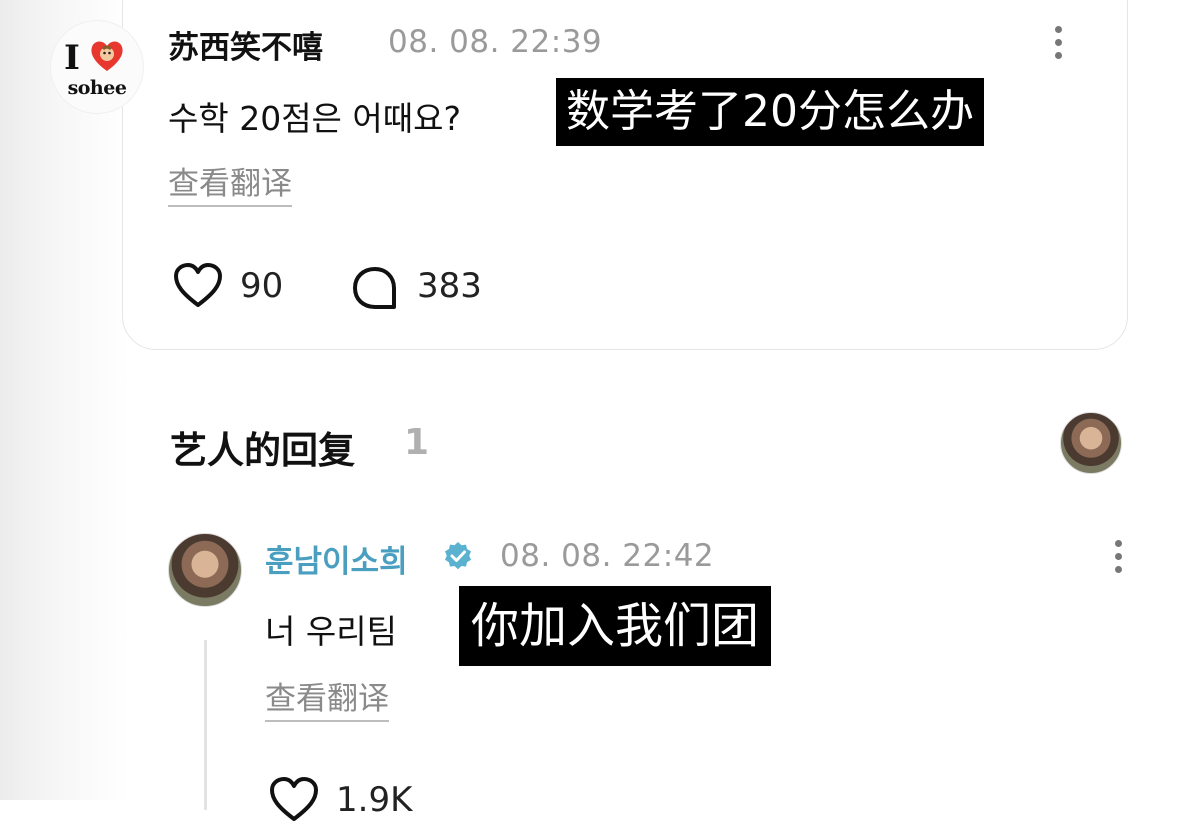  What do you see at coordinates (245, 44) in the screenshot?
I see `post-username: 苏西笑不嘻` at bounding box center [245, 44].